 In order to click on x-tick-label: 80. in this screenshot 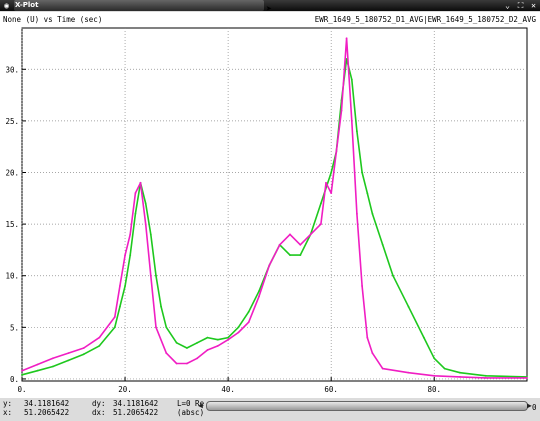, I will do `click(434, 389)`.